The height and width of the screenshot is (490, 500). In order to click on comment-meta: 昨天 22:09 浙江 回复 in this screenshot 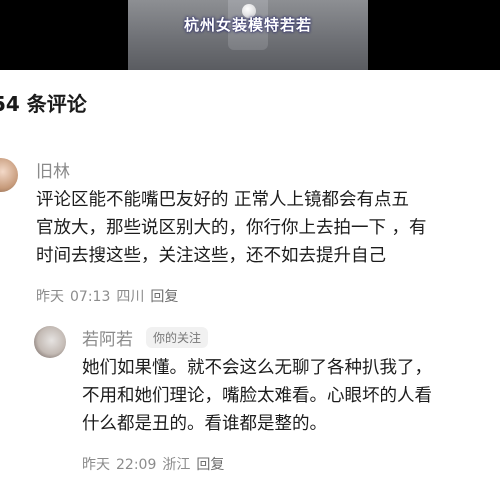, I will do `click(156, 464)`.